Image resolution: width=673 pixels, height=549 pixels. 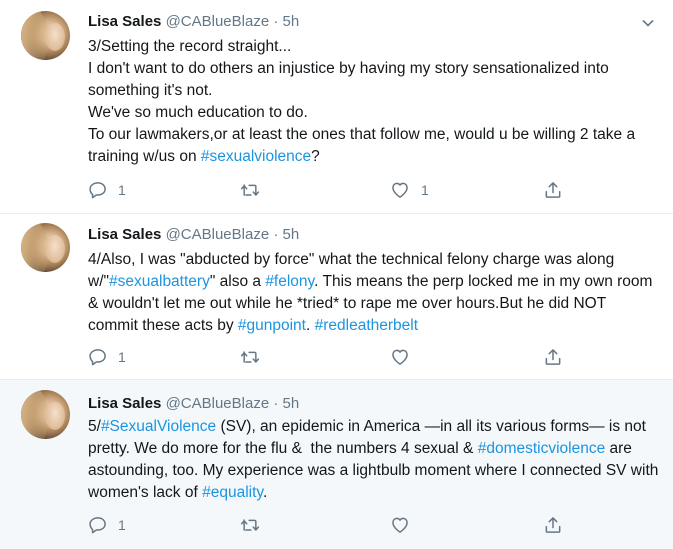 What do you see at coordinates (94, 426) in the screenshot?
I see `tweet-text-segment: 5/` at bounding box center [94, 426].